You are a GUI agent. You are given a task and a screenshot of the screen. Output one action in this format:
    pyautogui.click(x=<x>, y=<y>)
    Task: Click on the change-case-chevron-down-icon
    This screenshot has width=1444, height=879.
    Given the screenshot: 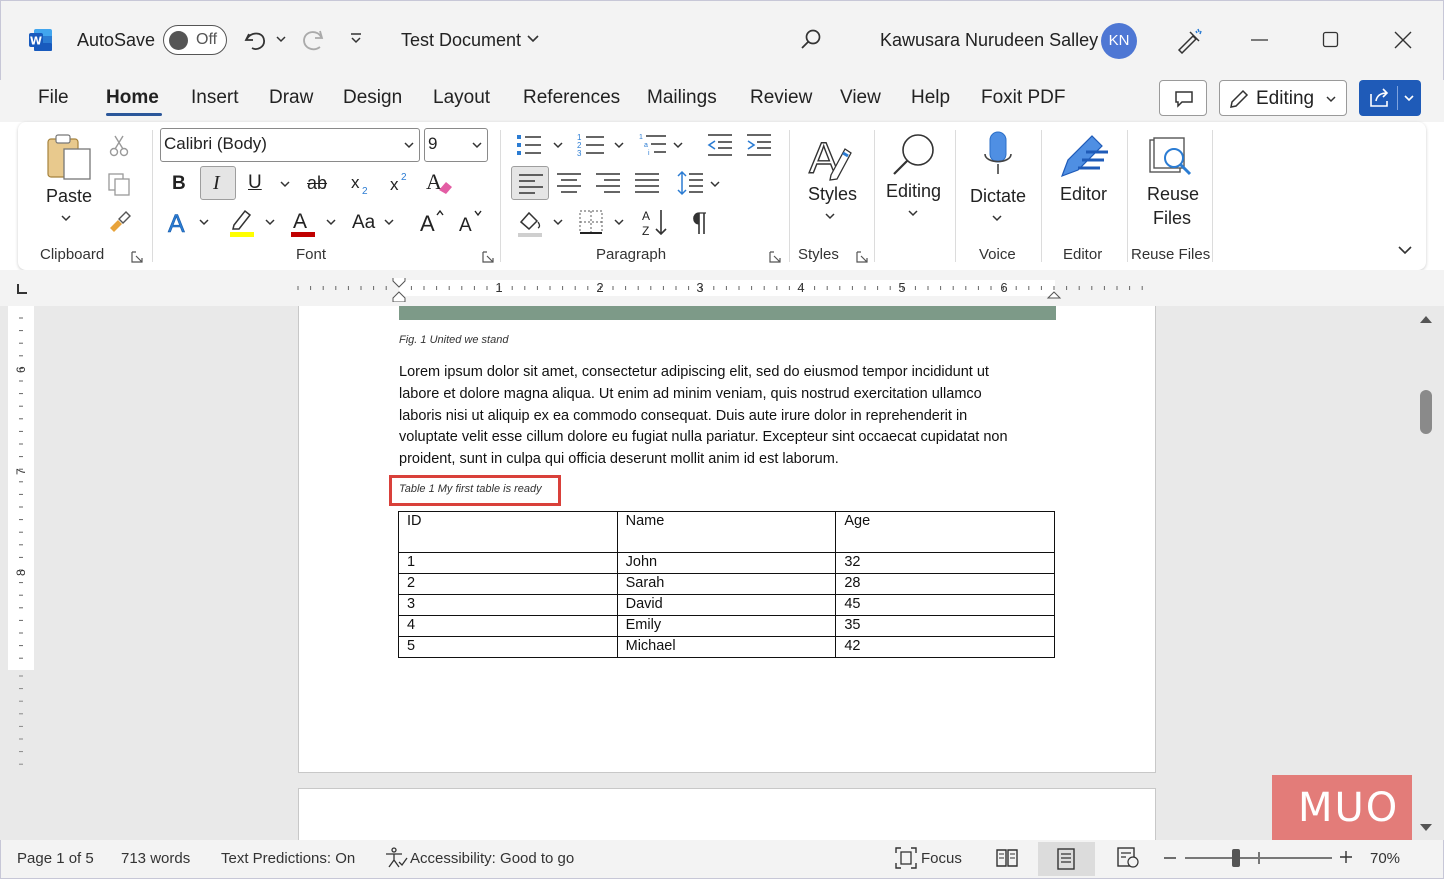 What is the action you would take?
    pyautogui.click(x=389, y=222)
    